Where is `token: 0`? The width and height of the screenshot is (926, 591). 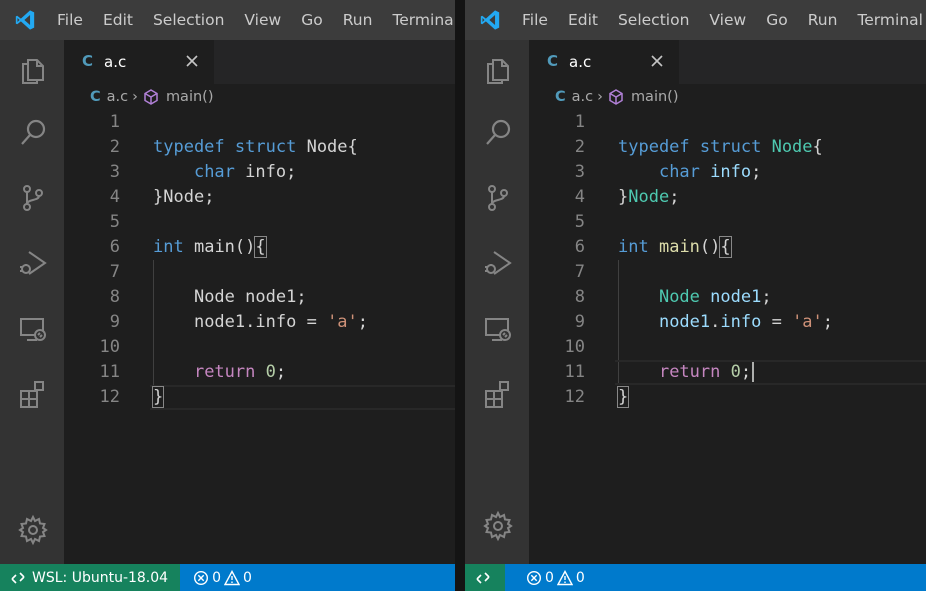
token: 0 is located at coordinates (735, 372).